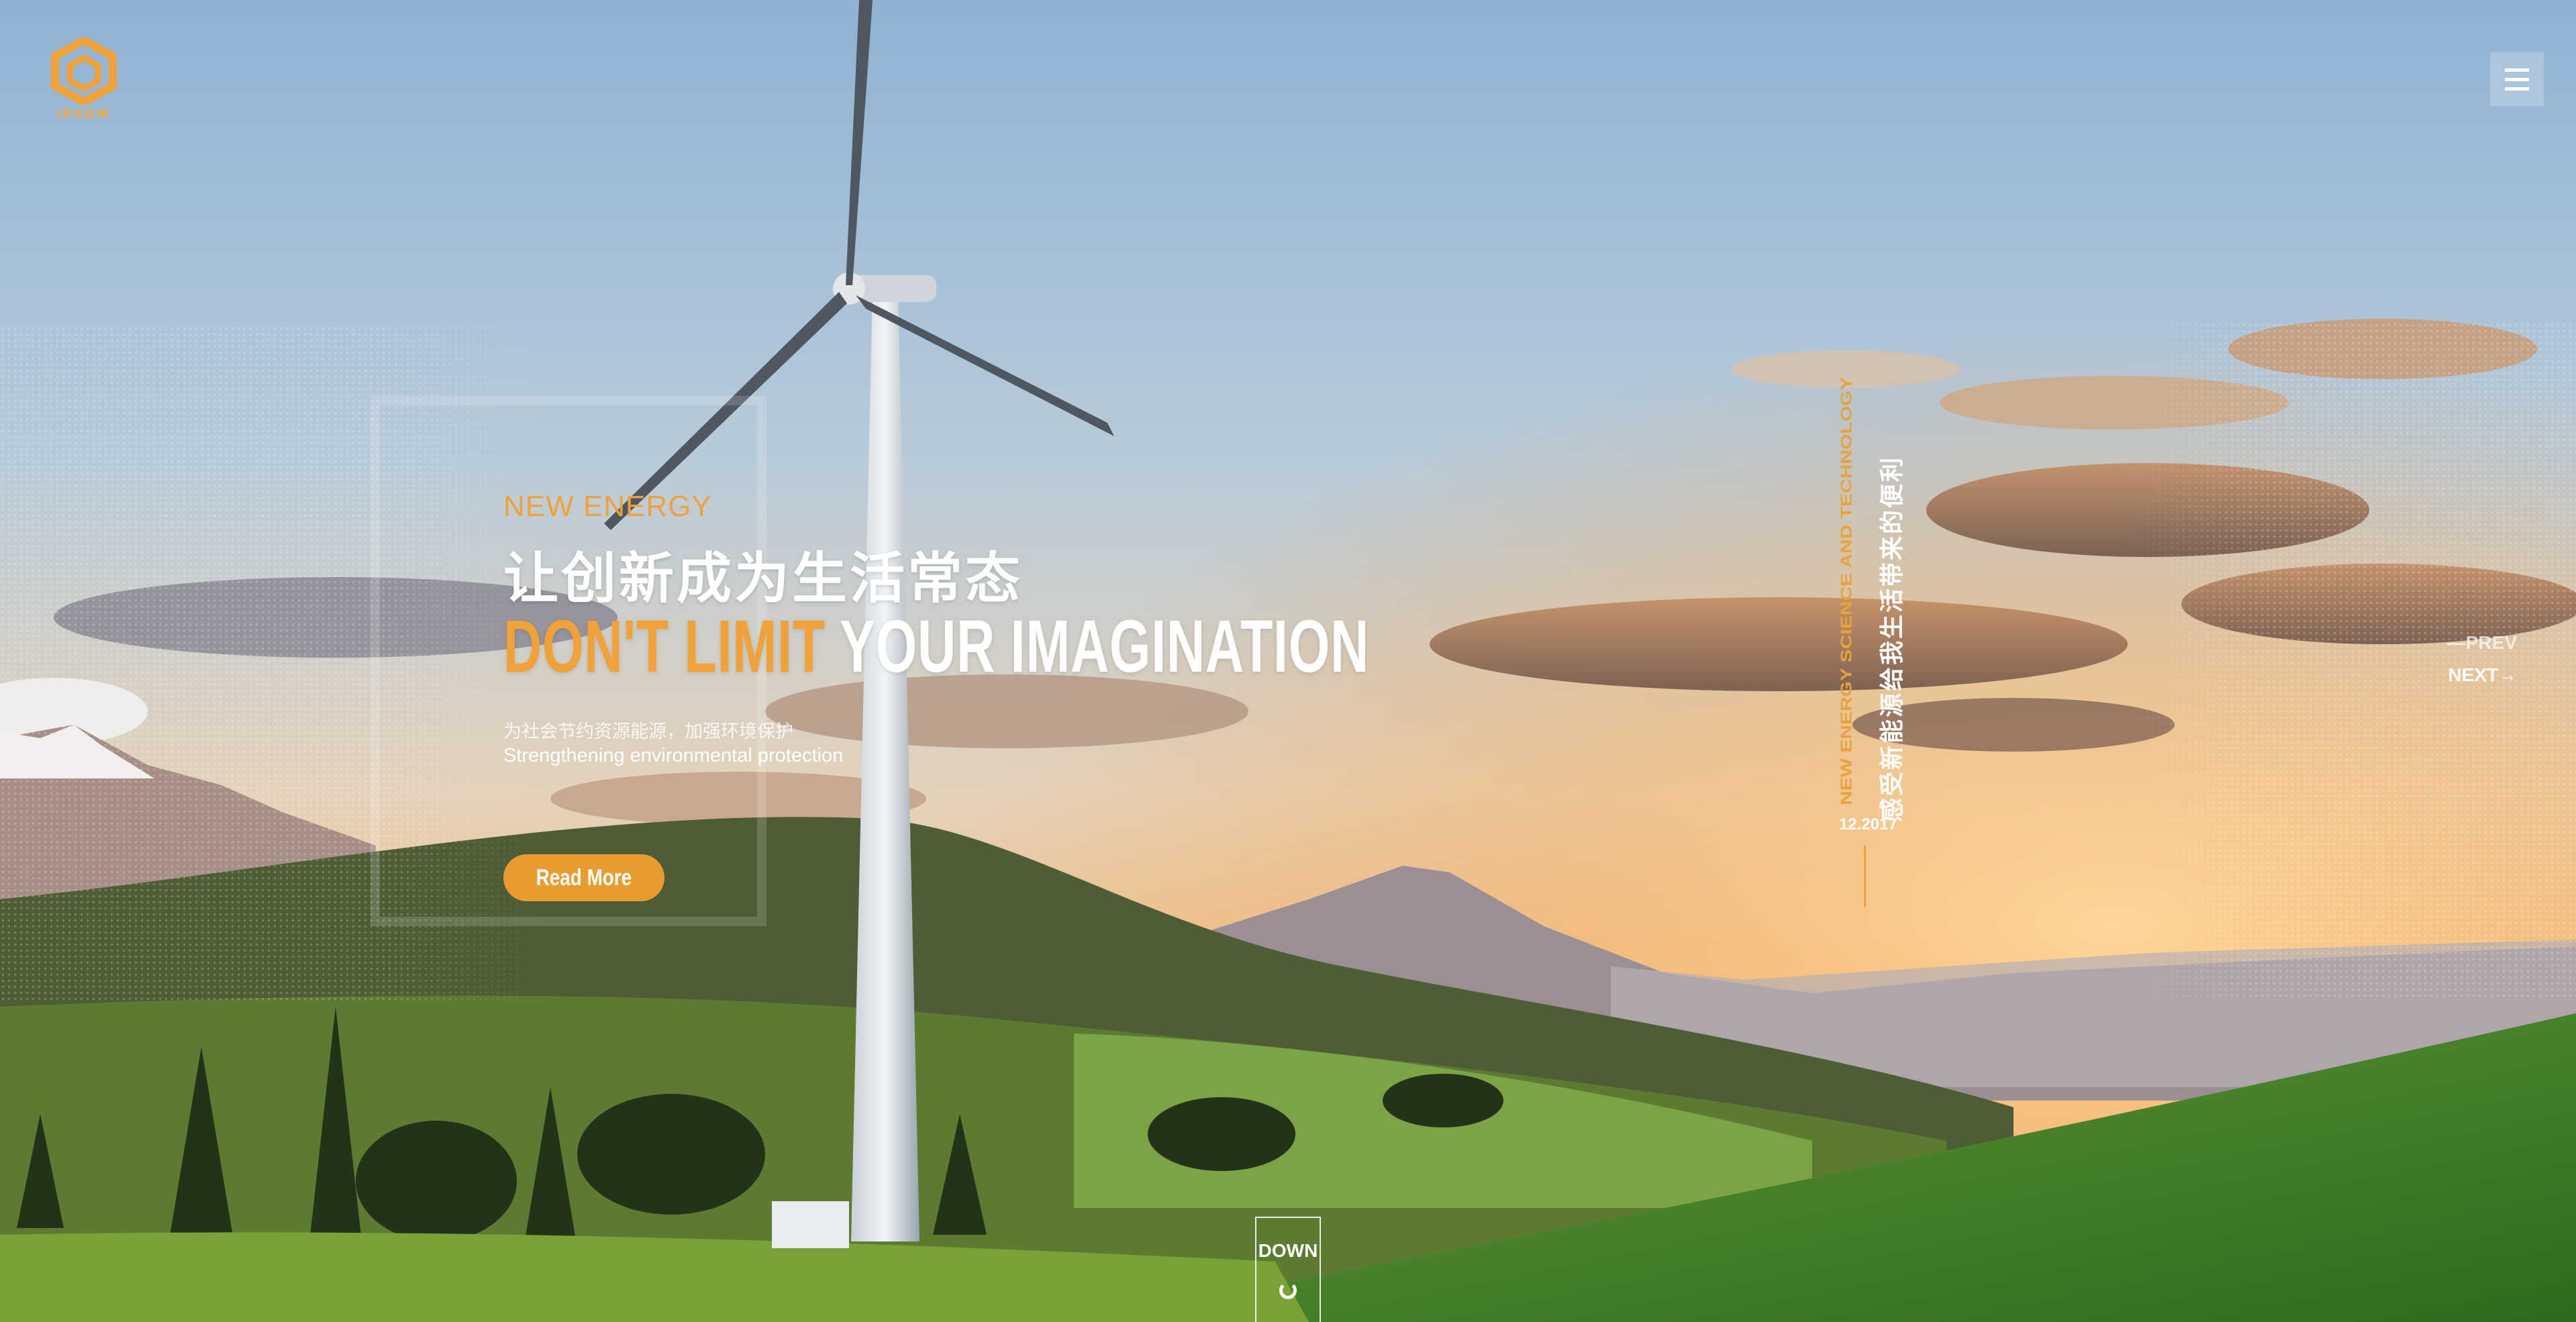 The height and width of the screenshot is (1322, 2576). I want to click on hero-subtitle-cn: 为社会节约资源能源，加强环境保护, so click(648, 731).